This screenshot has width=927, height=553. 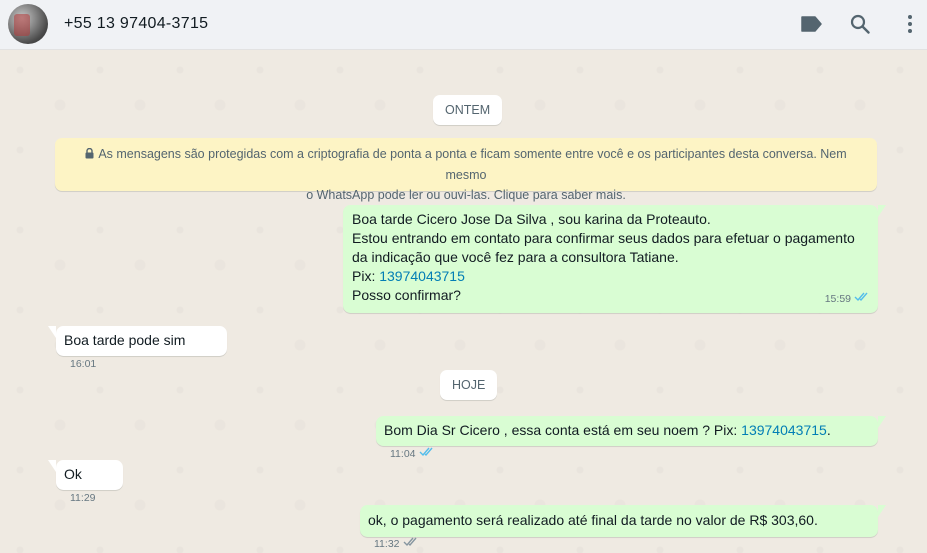 What do you see at coordinates (469, 385) in the screenshot?
I see `date-separator-today: HOJE` at bounding box center [469, 385].